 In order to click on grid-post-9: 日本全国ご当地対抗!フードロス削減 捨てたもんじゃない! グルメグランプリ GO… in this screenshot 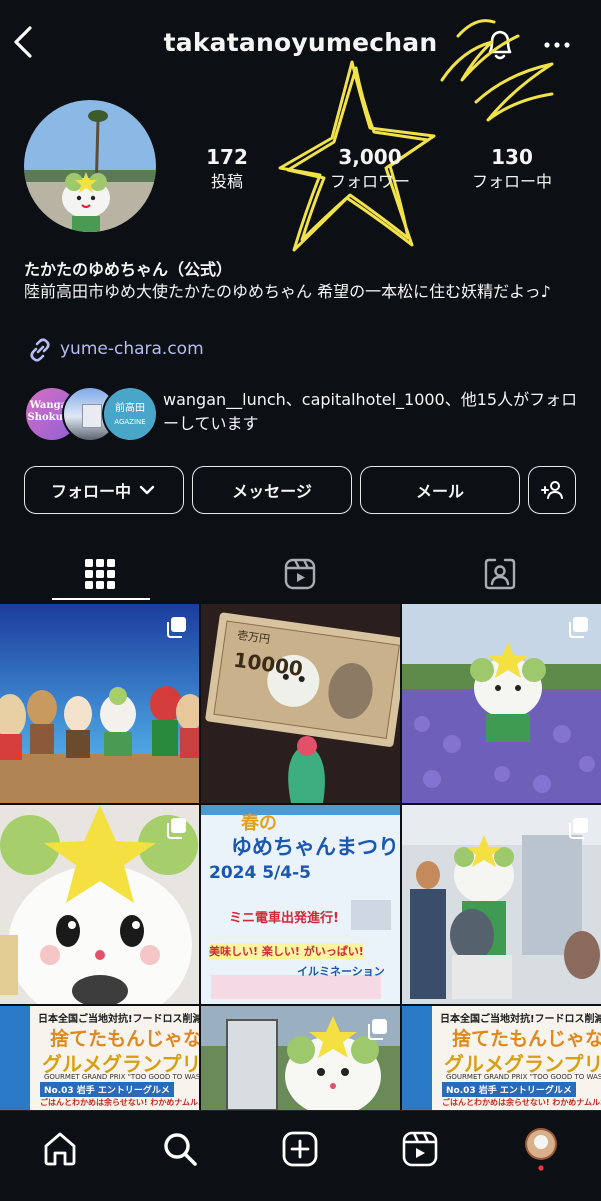, I will do `click(501, 1058)`.